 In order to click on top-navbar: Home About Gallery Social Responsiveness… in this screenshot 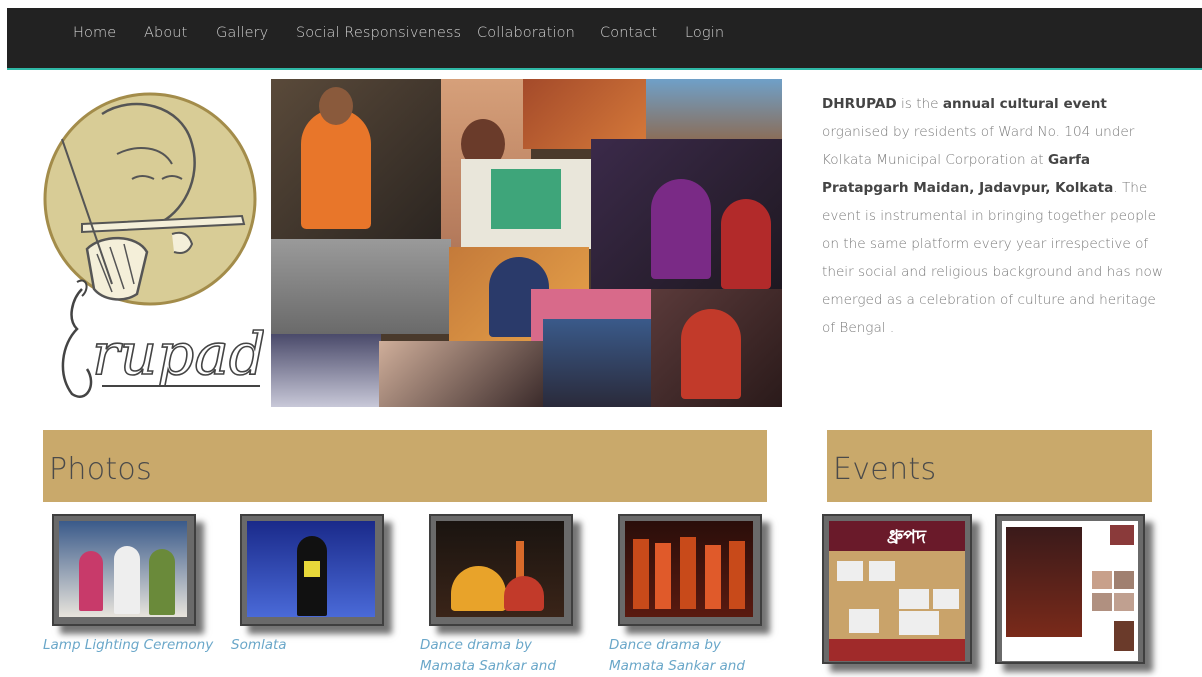, I will do `click(604, 39)`.